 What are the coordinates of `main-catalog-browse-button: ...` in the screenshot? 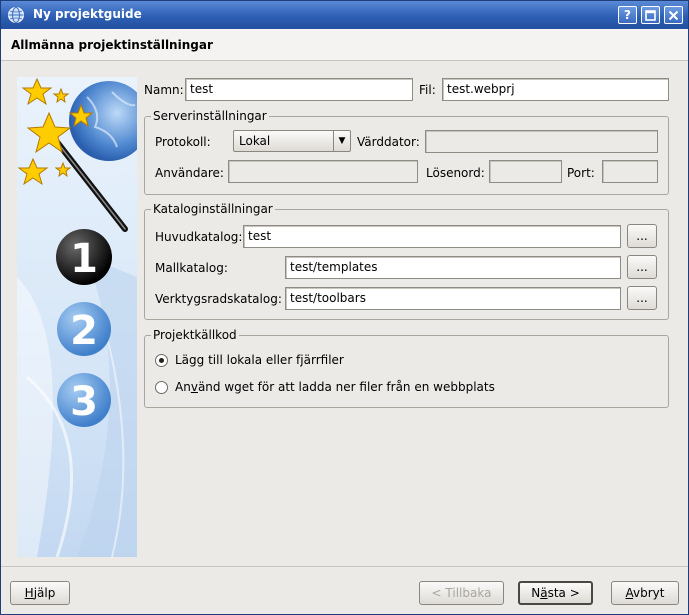 It's located at (642, 236).